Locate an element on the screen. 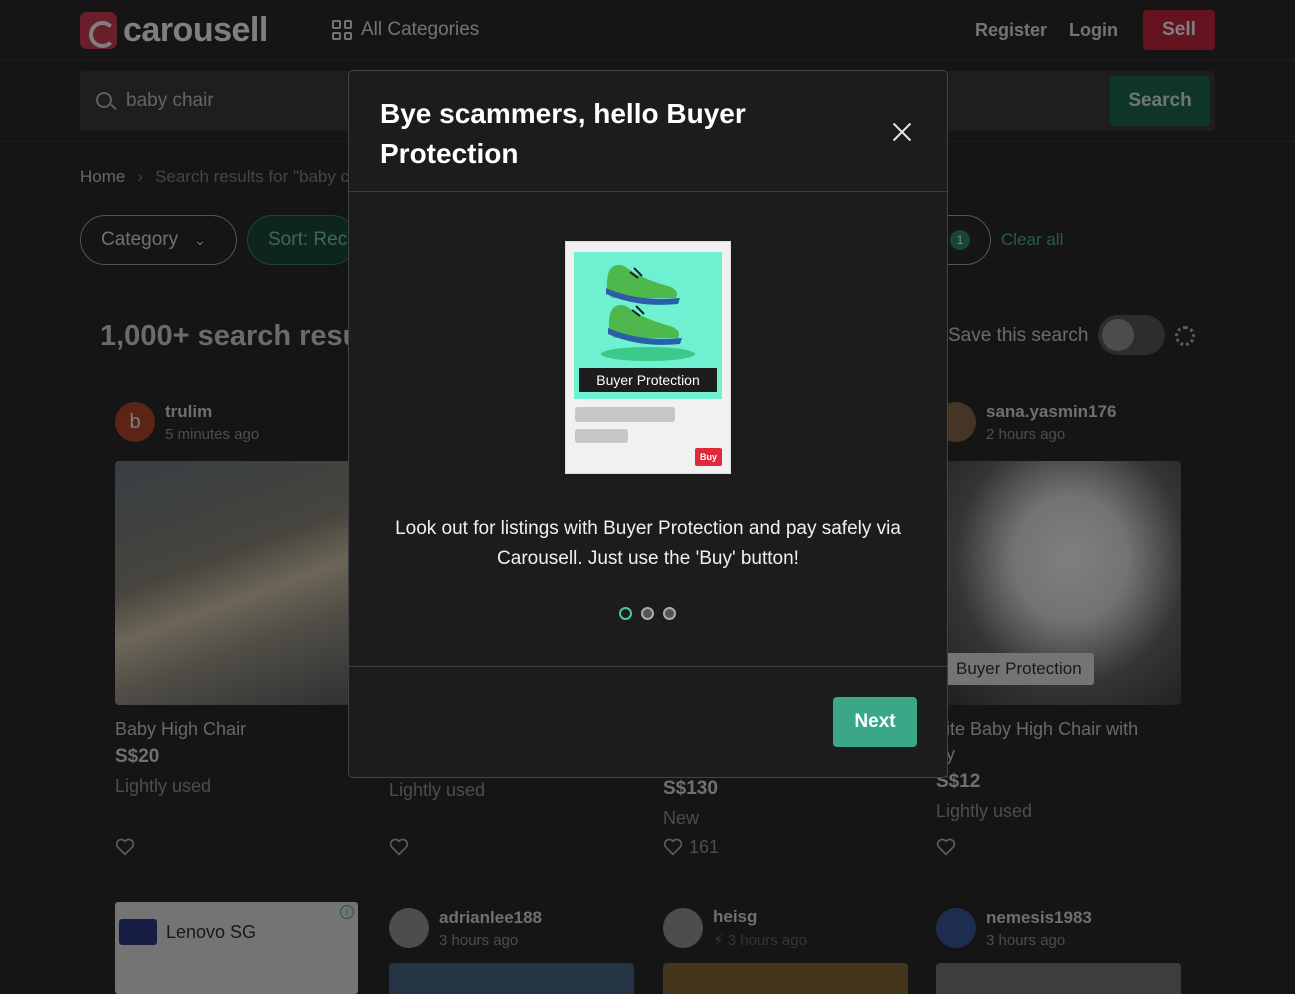  sneakers-image: Buyer Protection is located at coordinates (648, 325).